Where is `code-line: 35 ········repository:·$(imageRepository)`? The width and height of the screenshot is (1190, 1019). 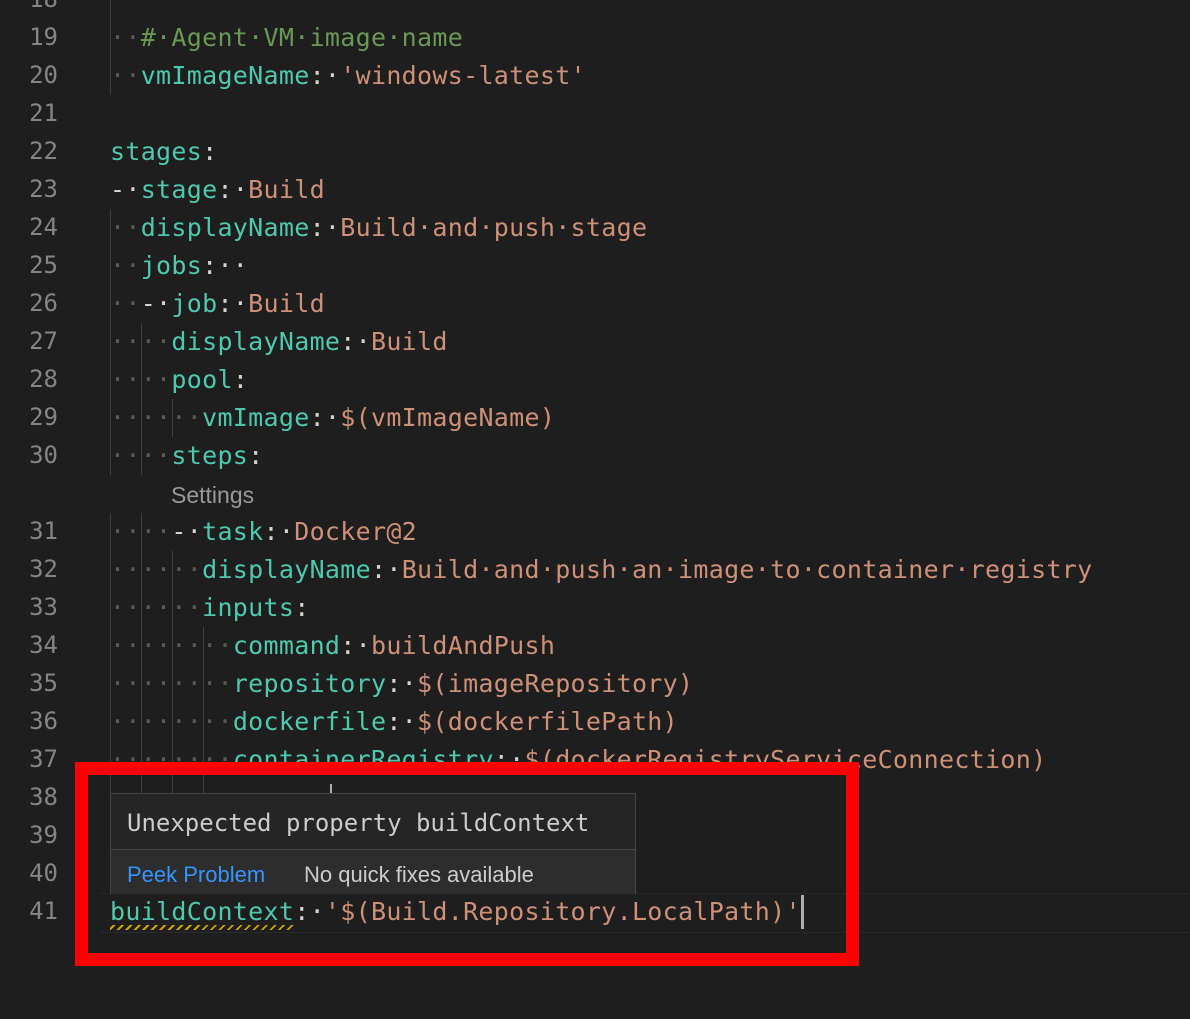 code-line: 35 ········repository:·$(imageRepository) is located at coordinates (595, 684).